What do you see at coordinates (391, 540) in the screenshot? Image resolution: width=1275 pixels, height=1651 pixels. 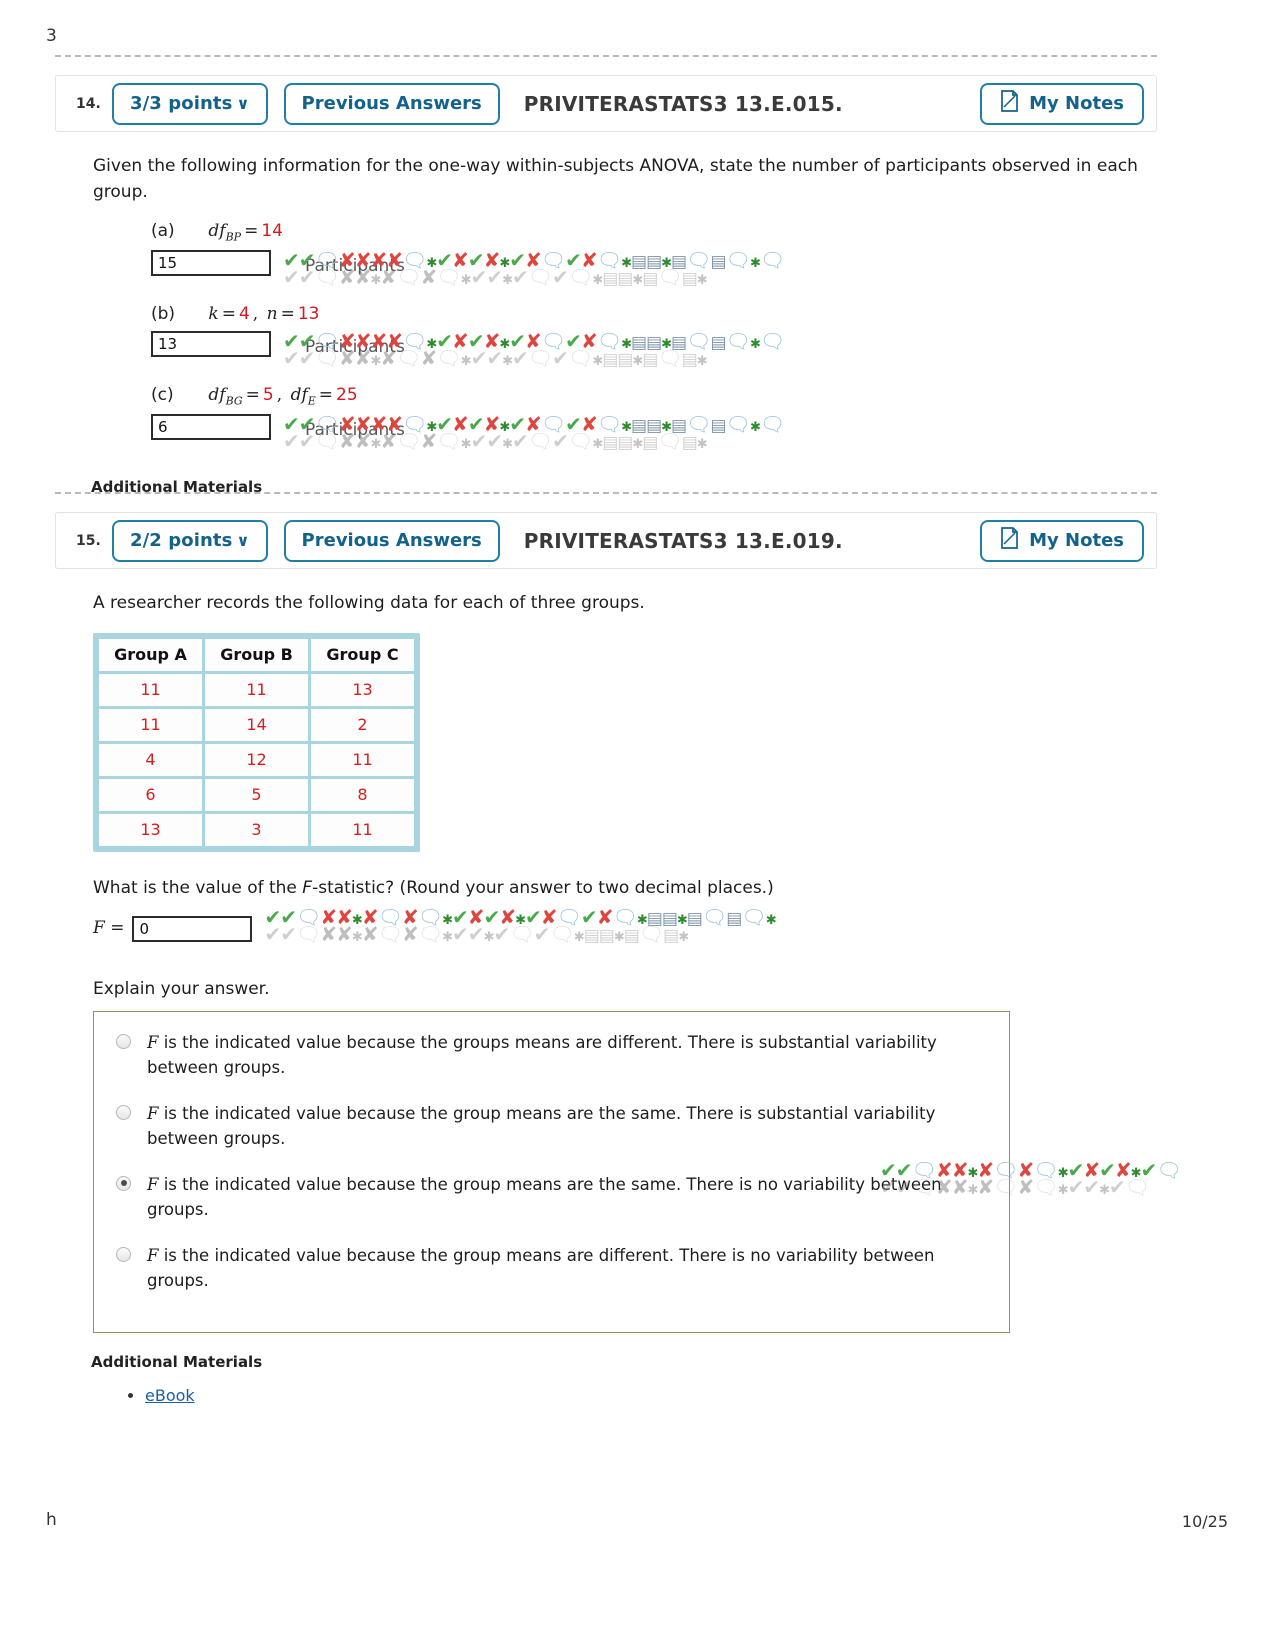 I see `previous-answers-button-15: Previous Answers` at bounding box center [391, 540].